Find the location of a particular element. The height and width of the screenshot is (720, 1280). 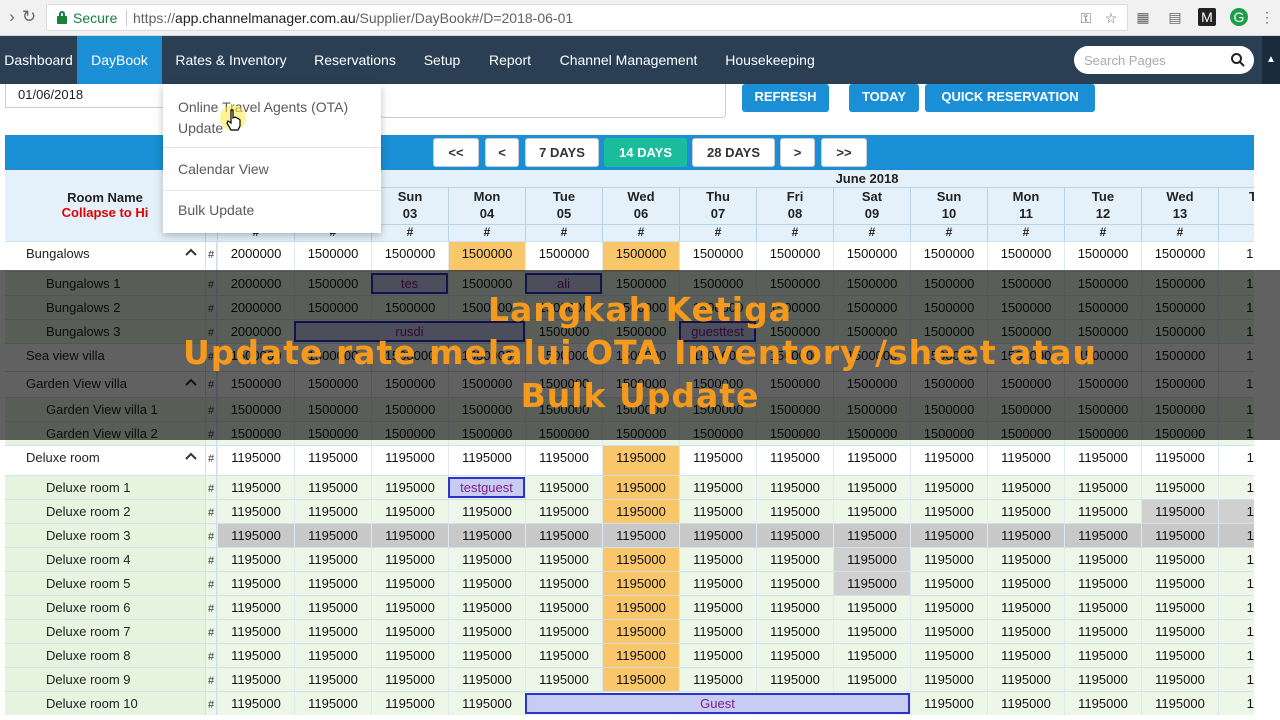

reload-icon: ↻ is located at coordinates (29, 17).